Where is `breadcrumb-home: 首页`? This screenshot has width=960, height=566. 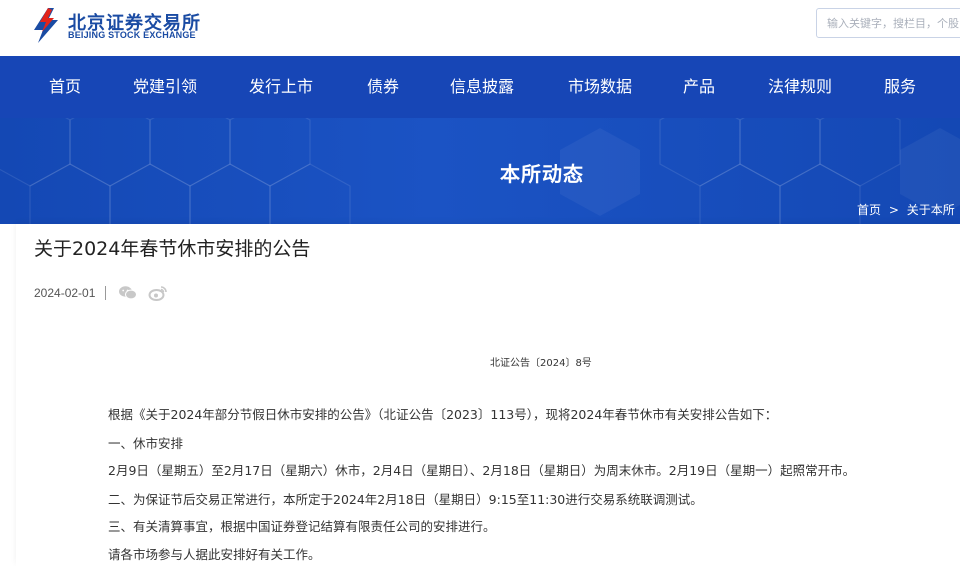
breadcrumb-home: 首页 is located at coordinates (869, 210).